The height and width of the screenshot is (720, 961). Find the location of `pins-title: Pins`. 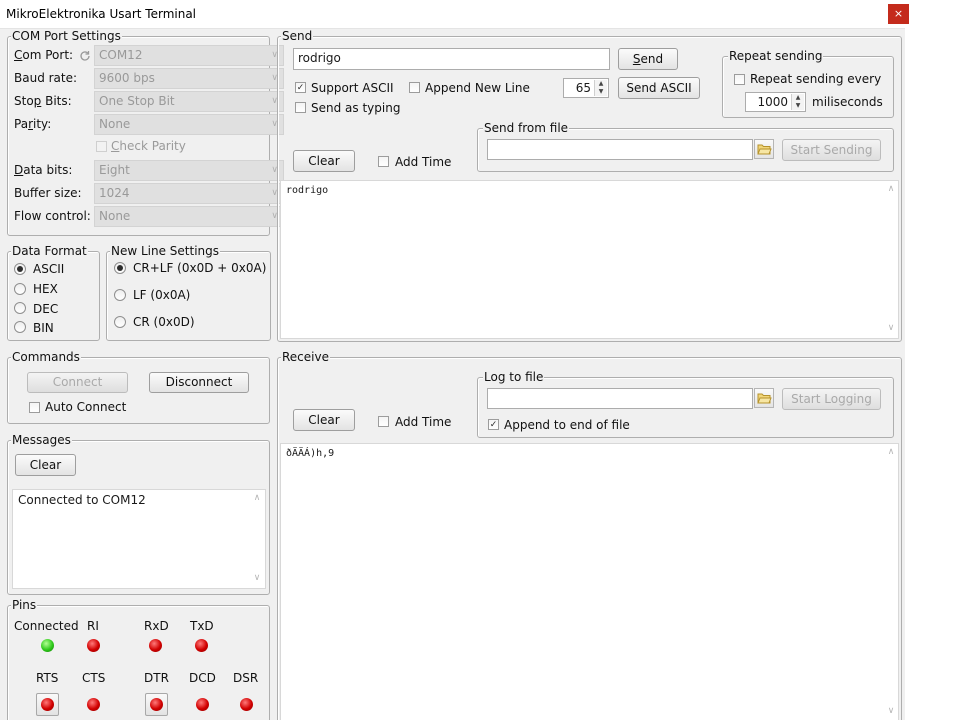

pins-title: Pins is located at coordinates (24, 605).